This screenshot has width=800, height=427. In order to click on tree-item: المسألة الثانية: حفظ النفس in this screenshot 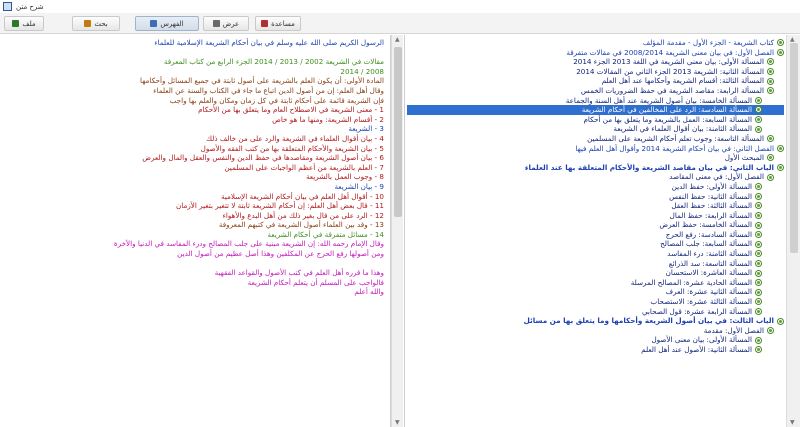, I will do `click(595, 197)`.